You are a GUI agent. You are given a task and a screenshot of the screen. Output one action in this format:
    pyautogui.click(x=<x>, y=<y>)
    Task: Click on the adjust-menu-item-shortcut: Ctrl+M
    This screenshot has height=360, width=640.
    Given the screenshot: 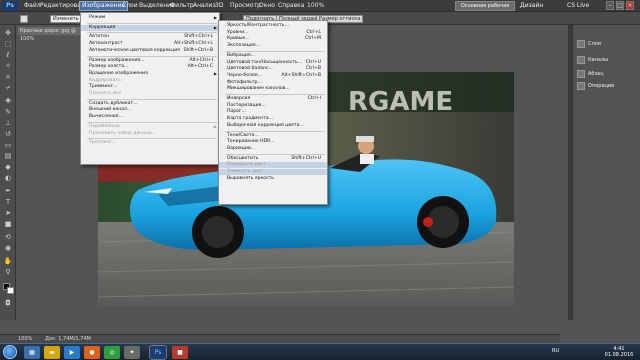 What is the action you would take?
    pyautogui.click(x=313, y=39)
    